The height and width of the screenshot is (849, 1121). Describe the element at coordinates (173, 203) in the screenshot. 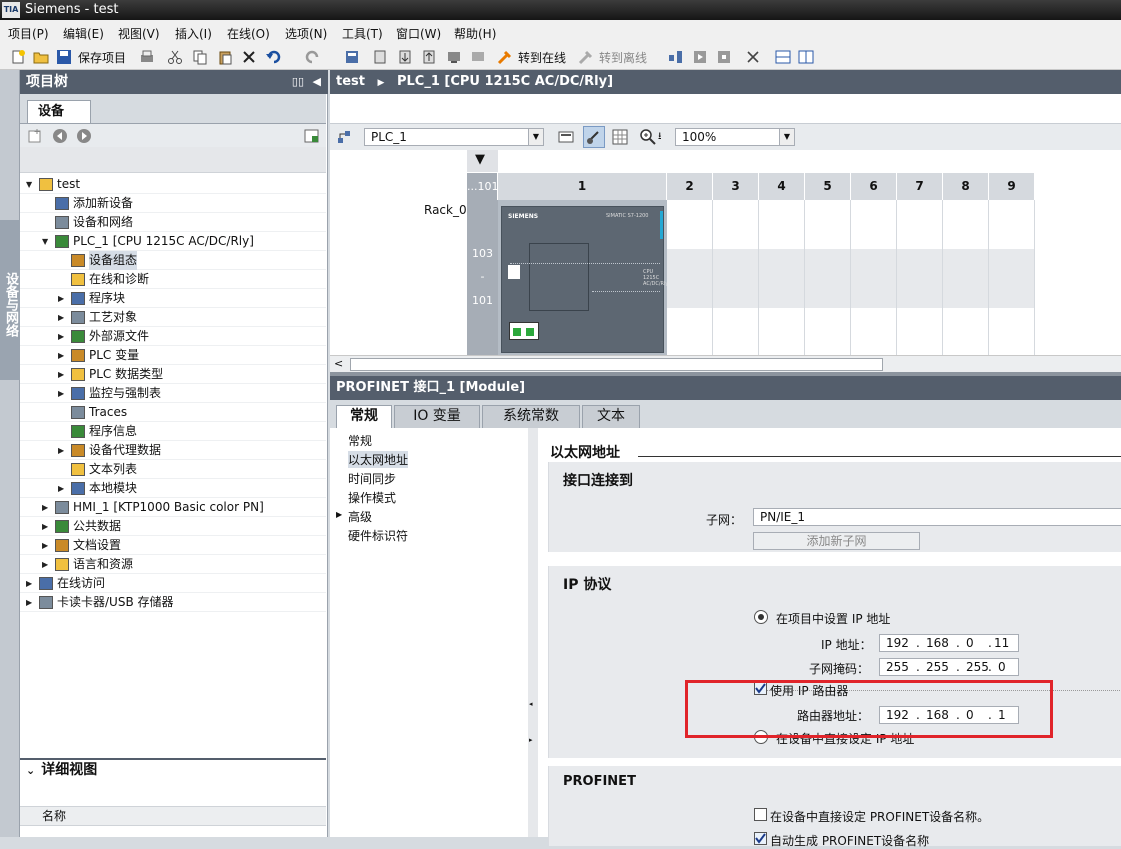

I see `tree-item: 添加新设备` at that location.